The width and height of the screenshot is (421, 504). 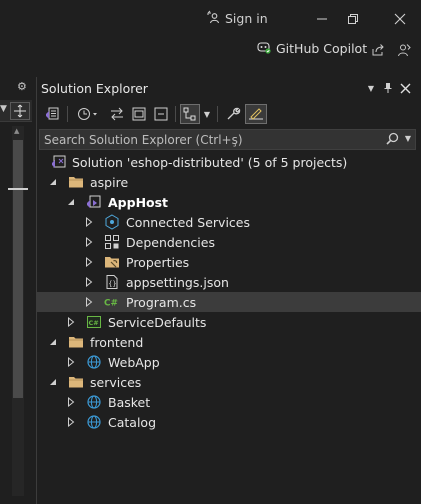 What do you see at coordinates (188, 222) in the screenshot?
I see `tree-item-label: Connected Services` at bounding box center [188, 222].